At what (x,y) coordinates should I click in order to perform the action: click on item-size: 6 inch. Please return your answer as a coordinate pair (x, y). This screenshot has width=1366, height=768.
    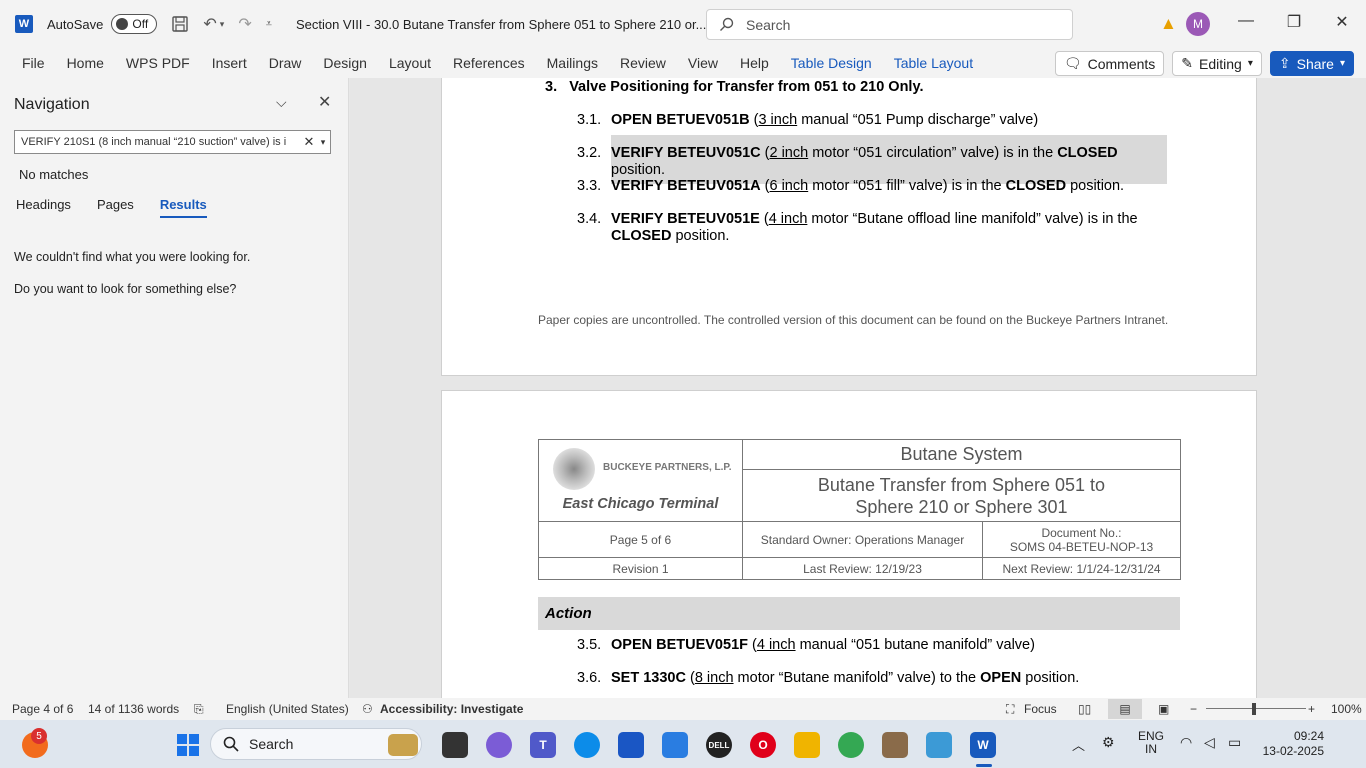
    Looking at the image, I should click on (789, 186).